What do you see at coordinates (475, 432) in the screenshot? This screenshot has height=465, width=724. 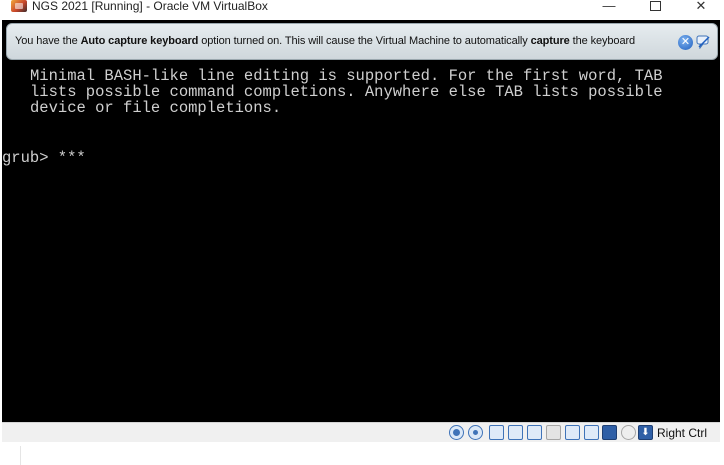 I see `optical-drive-icon` at bounding box center [475, 432].